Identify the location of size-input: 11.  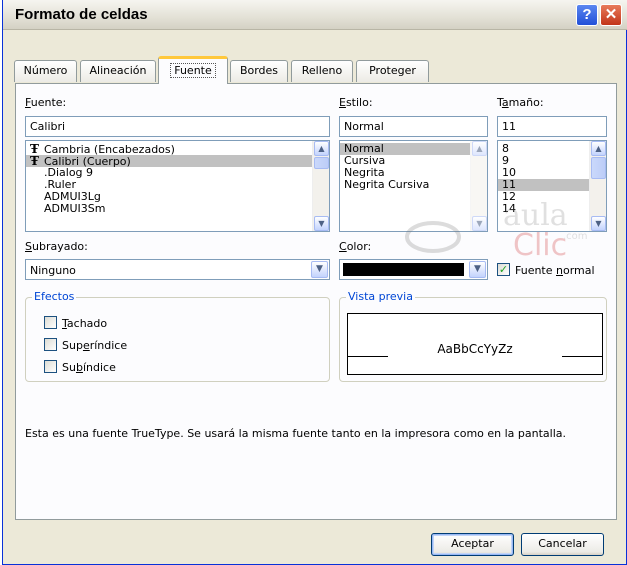
(552, 126).